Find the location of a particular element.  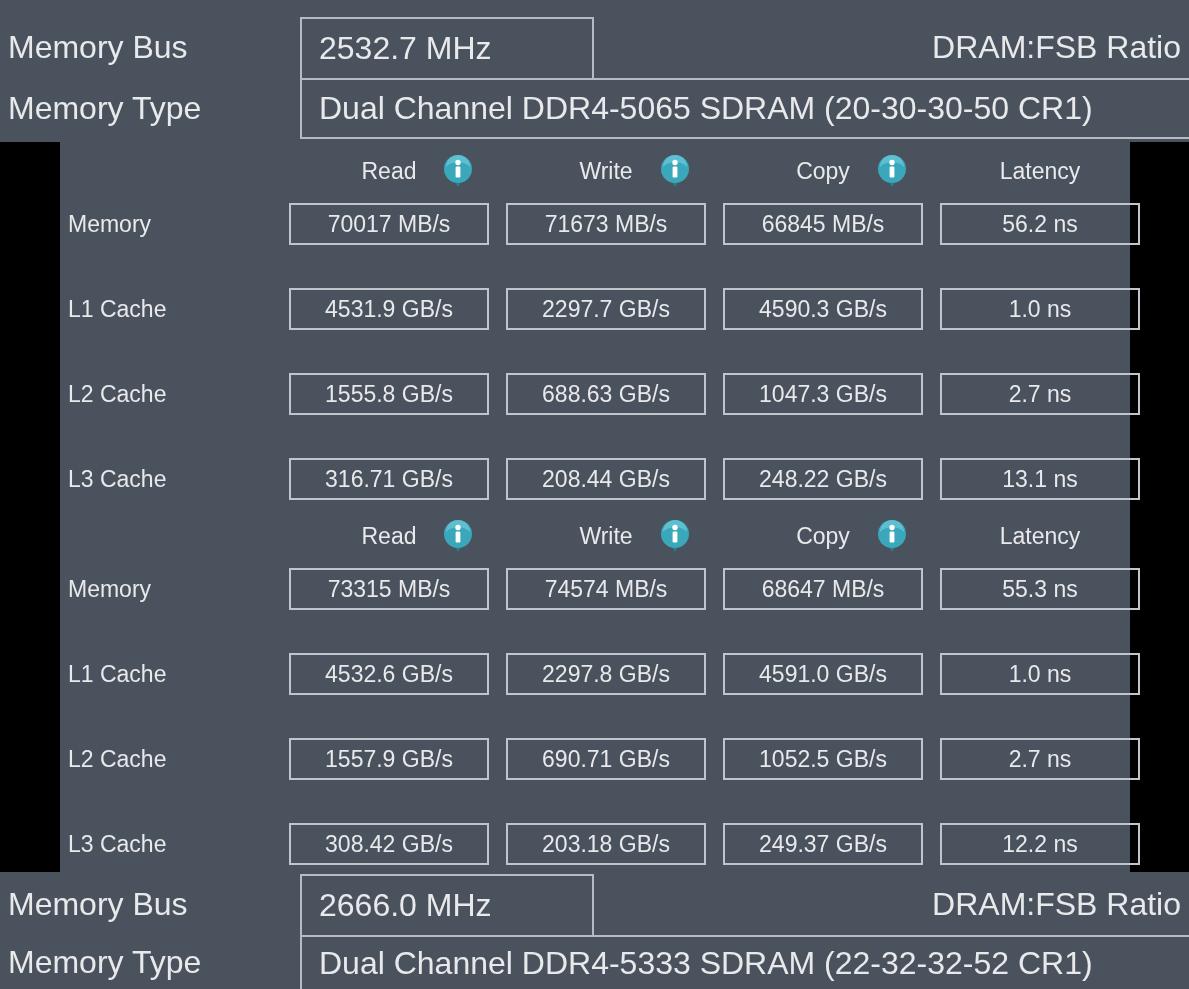

result-field: 4532.6 GB/s is located at coordinates (389, 674).